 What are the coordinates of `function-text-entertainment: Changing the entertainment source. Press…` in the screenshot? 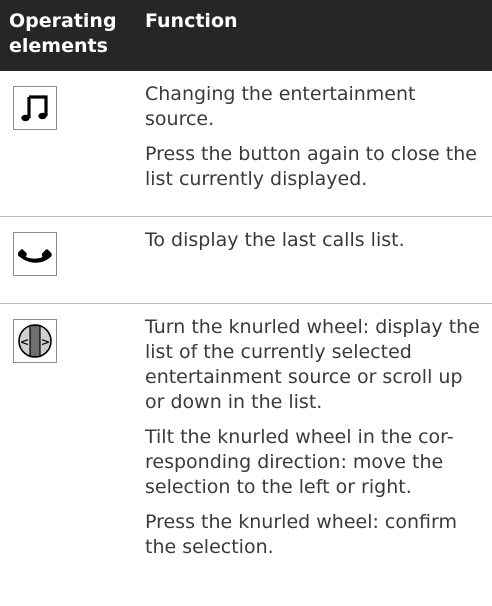 It's located at (315, 142).